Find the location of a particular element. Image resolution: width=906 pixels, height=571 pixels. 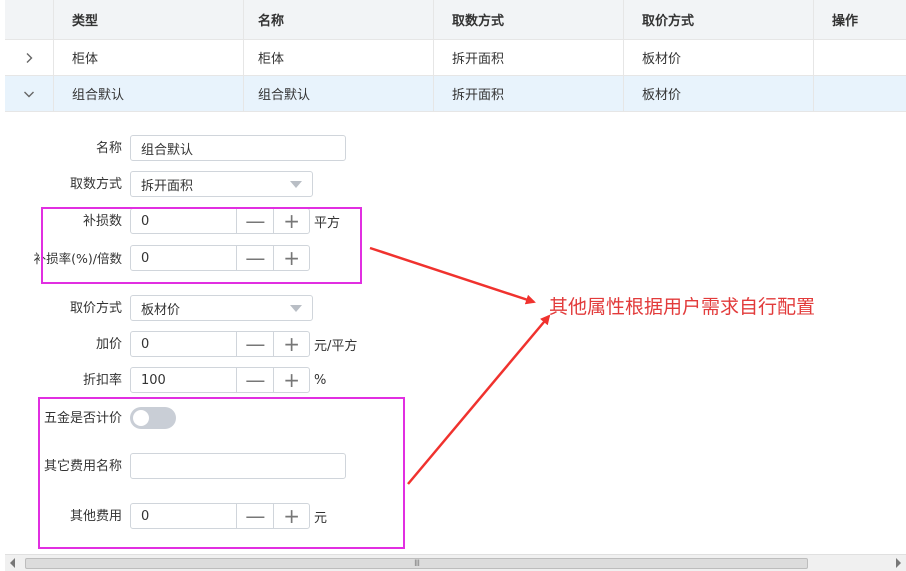

arrow-top is located at coordinates (452, 275).